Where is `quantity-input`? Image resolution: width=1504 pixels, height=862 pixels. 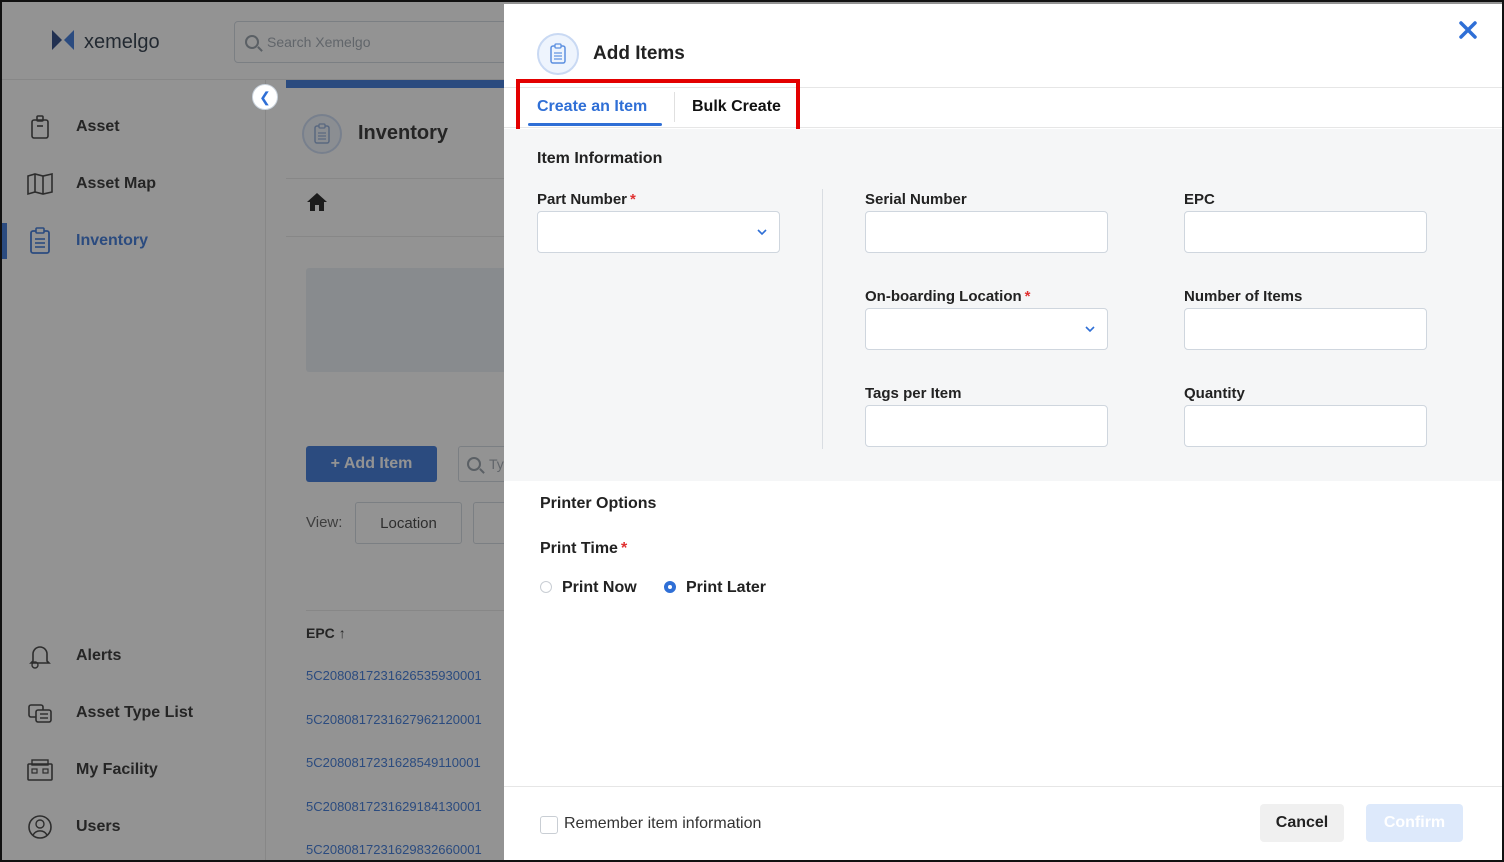
quantity-input is located at coordinates (1305, 426).